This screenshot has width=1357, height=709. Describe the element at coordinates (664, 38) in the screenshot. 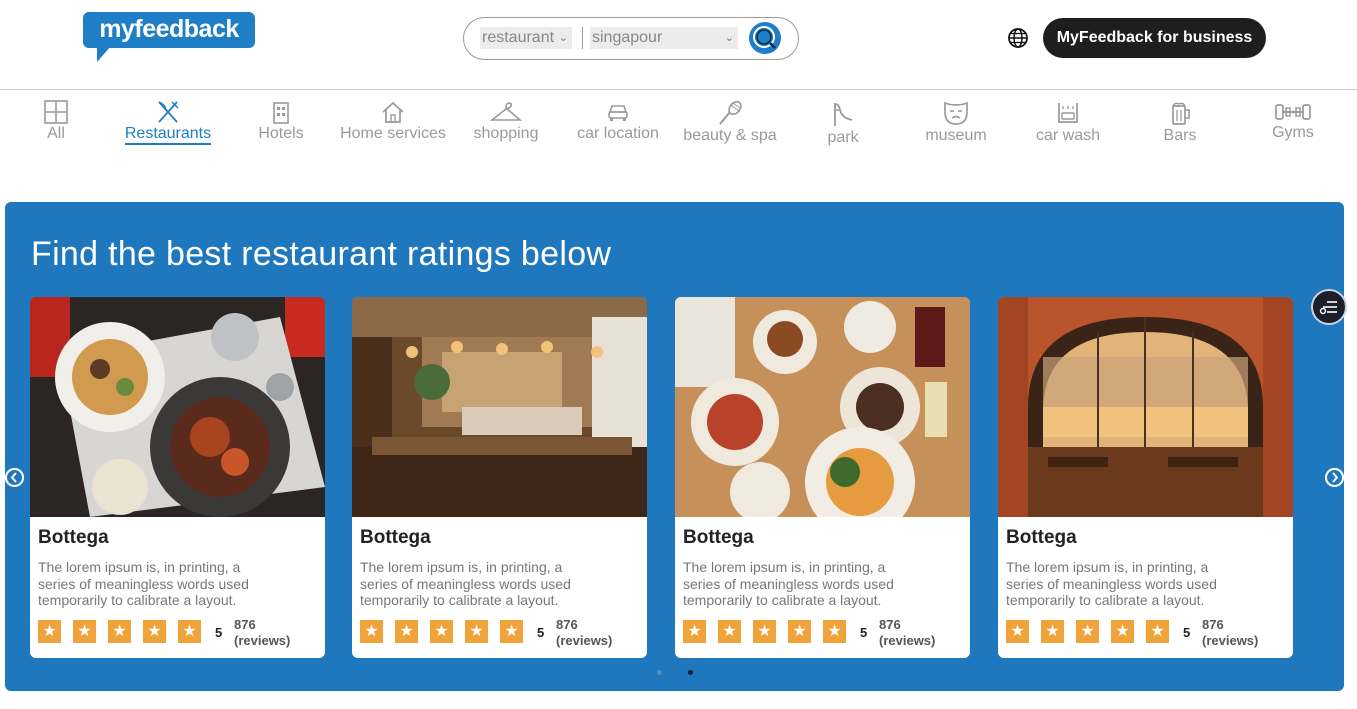

I see `location-select: singapour ⌄` at that location.